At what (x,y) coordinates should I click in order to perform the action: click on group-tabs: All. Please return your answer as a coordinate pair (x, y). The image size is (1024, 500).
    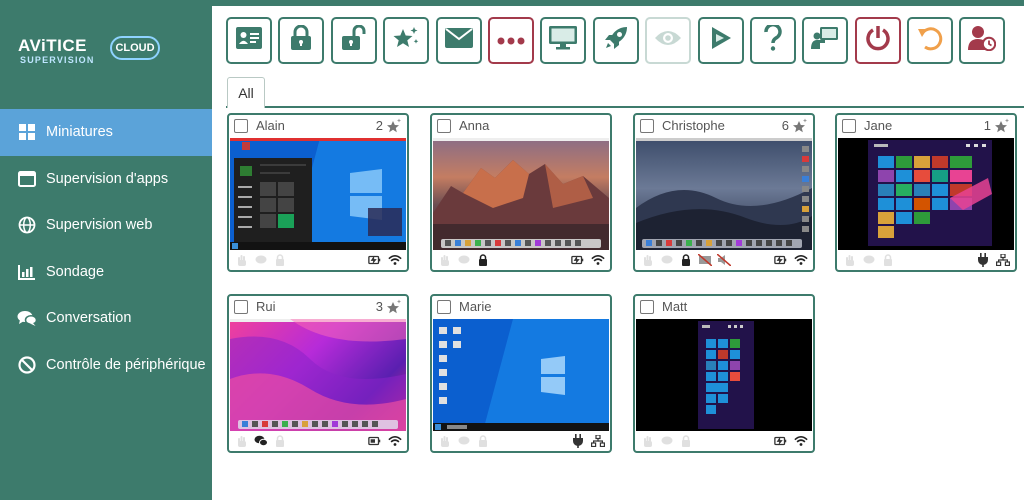
    Looking at the image, I should click on (625, 91).